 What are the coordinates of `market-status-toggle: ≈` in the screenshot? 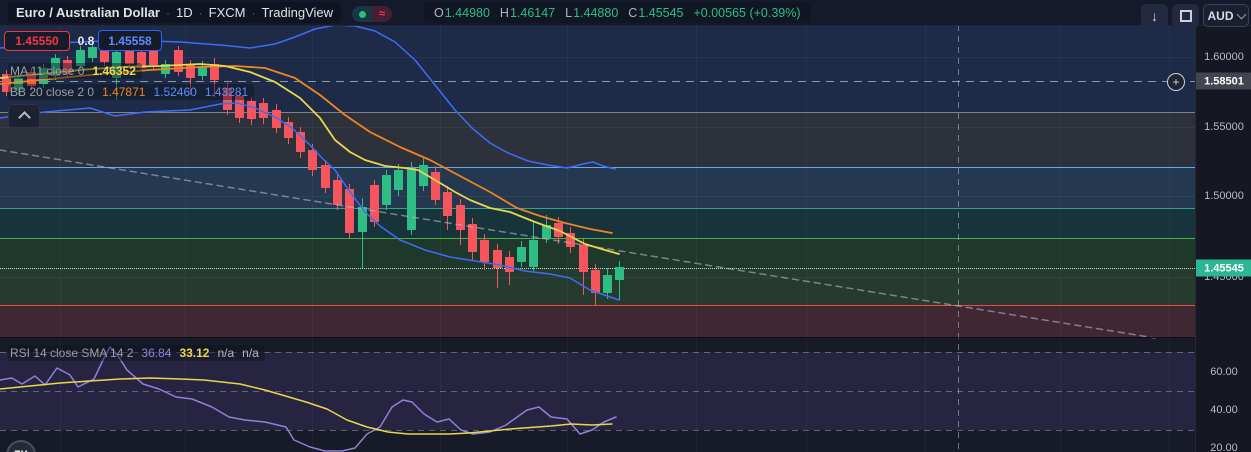 It's located at (372, 14).